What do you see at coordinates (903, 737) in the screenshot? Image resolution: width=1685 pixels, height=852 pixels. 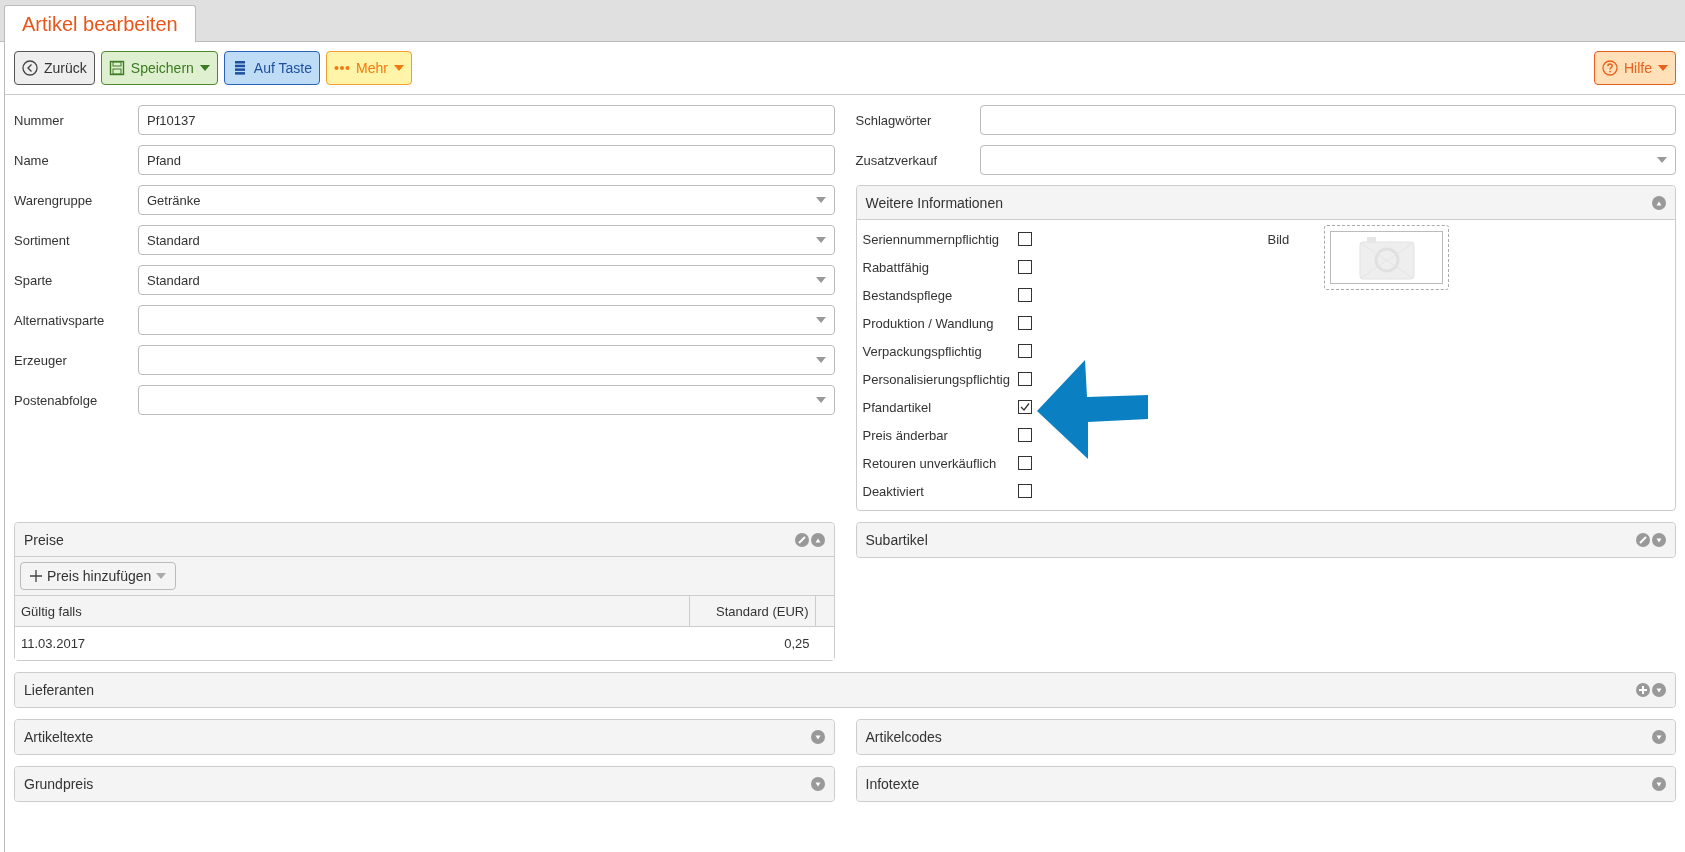 I see `panel-title: Artikelcodes` at bounding box center [903, 737].